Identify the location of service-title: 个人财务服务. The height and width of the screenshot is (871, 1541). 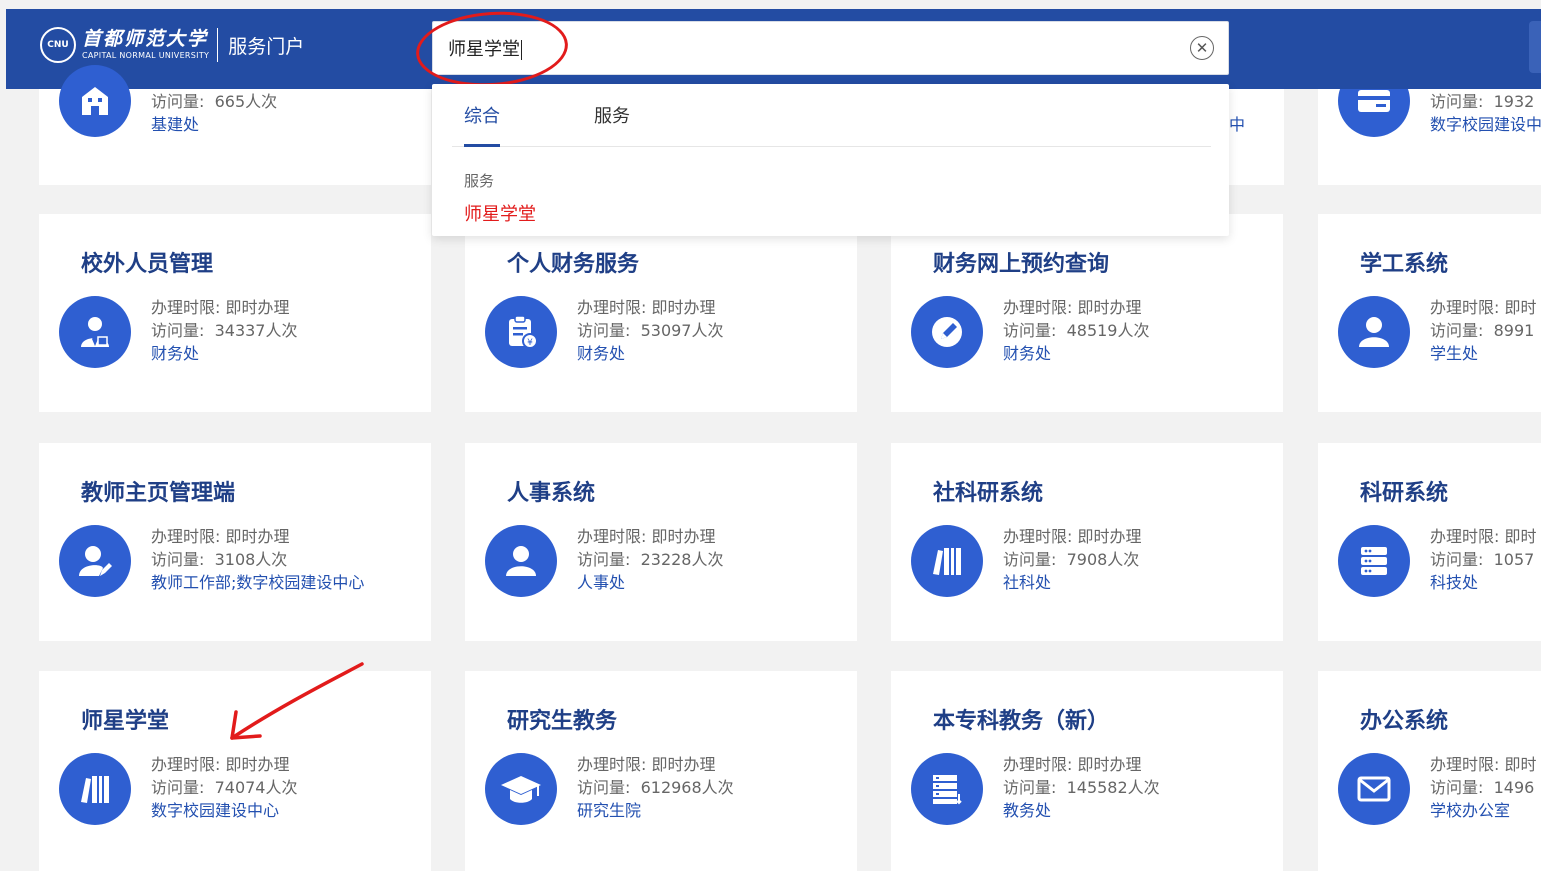
(573, 262).